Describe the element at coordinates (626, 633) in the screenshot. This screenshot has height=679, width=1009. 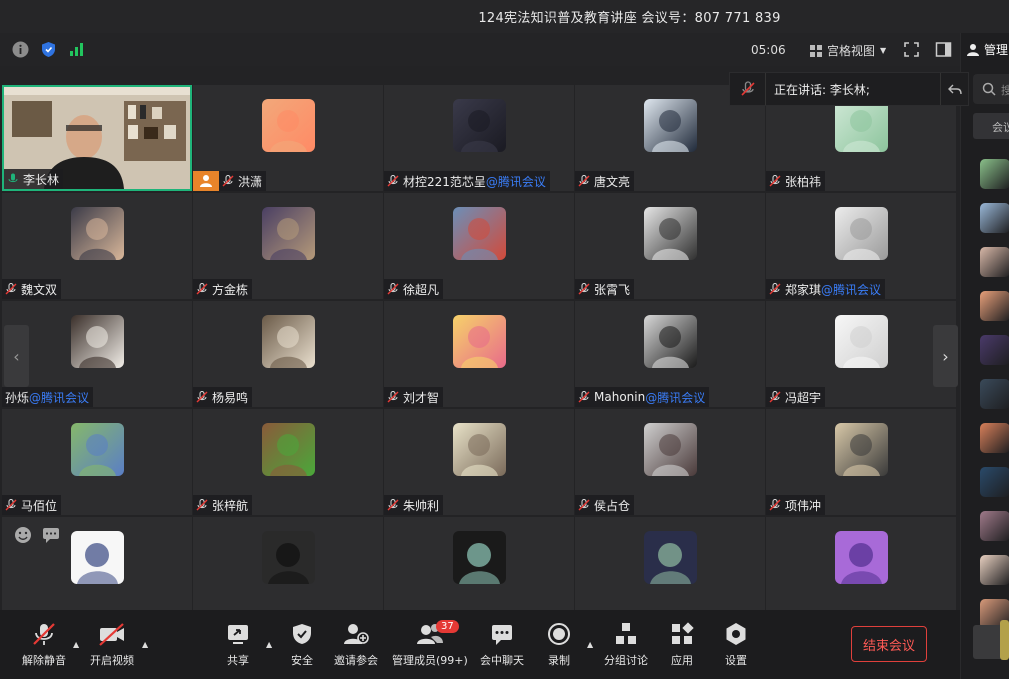
I see `breakout-rooms-icon` at that location.